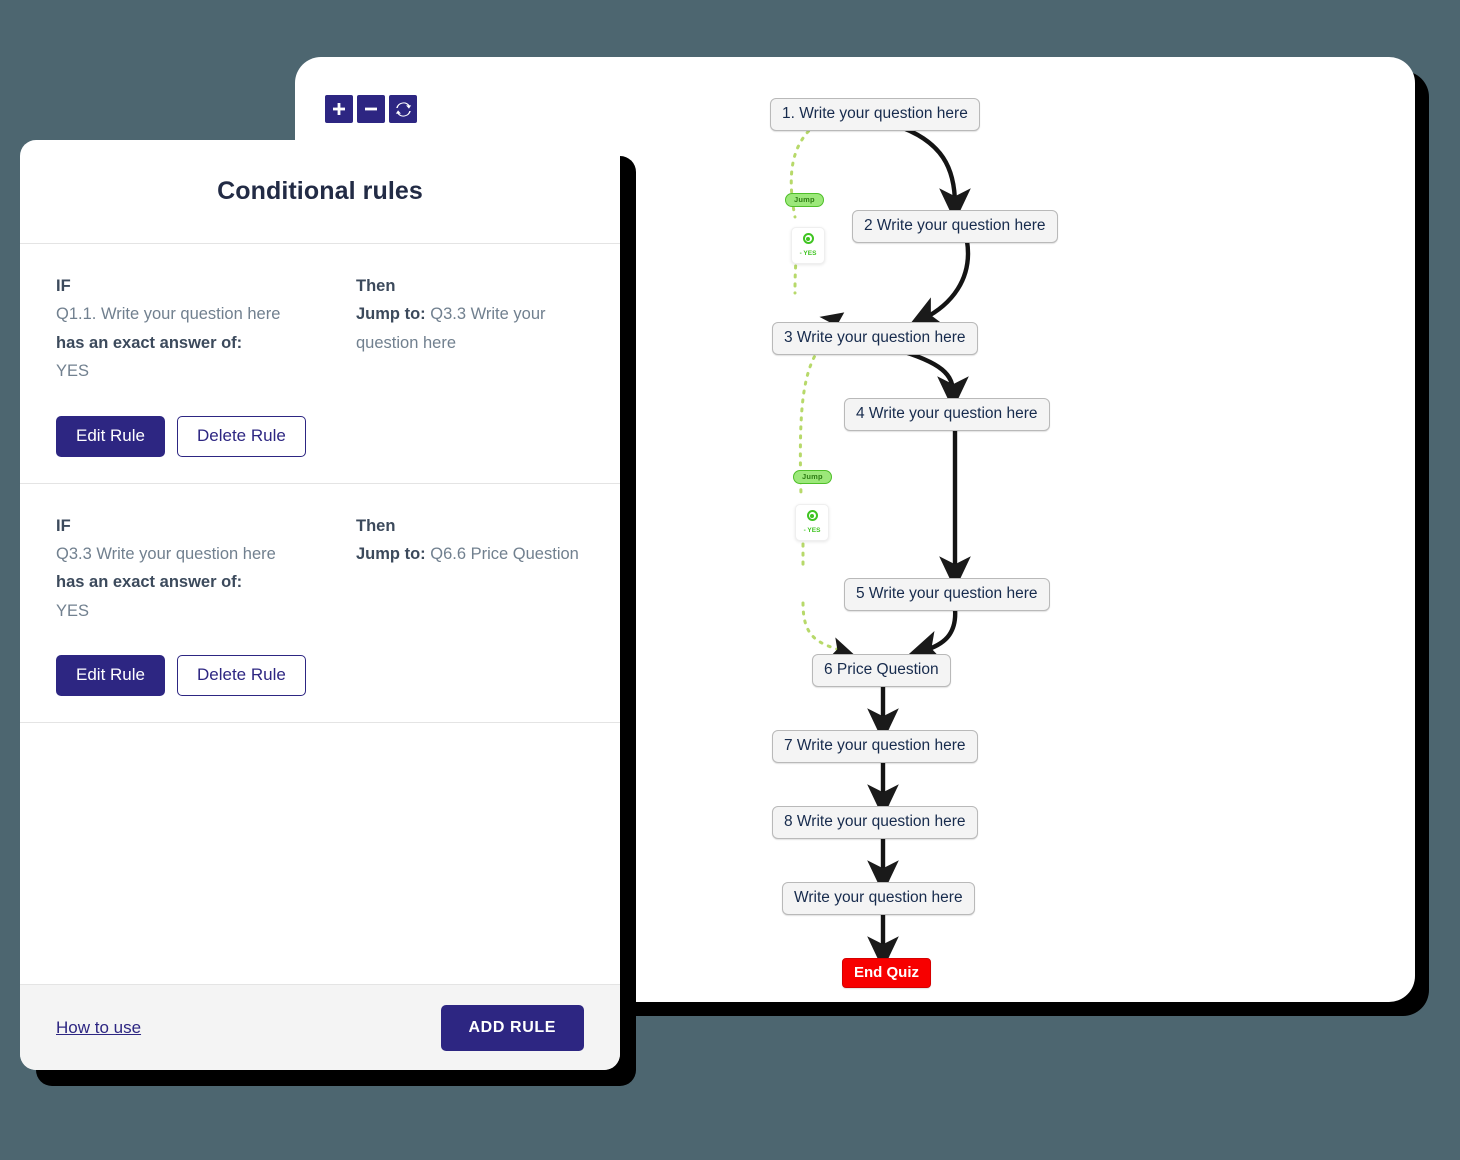 This screenshot has width=1460, height=1160. Describe the element at coordinates (812, 477) in the screenshot. I see `jump-badge-2: Jump` at that location.